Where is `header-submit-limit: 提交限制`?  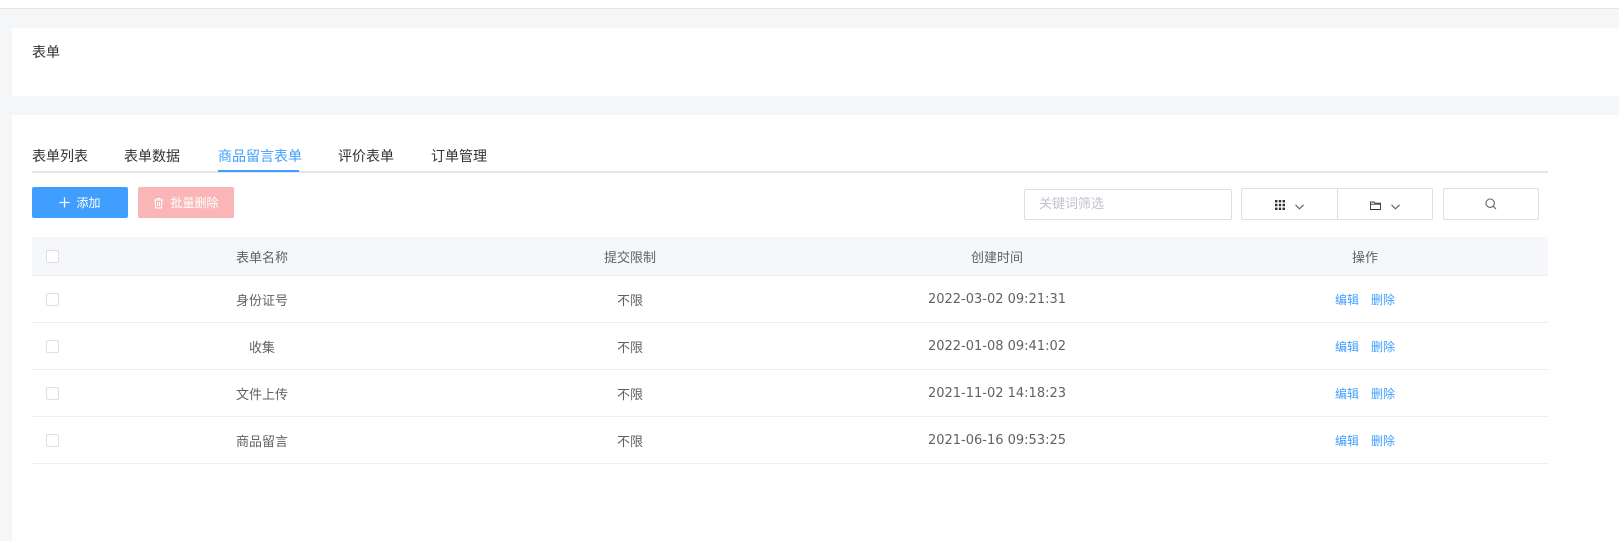 header-submit-limit: 提交限制 is located at coordinates (629, 258).